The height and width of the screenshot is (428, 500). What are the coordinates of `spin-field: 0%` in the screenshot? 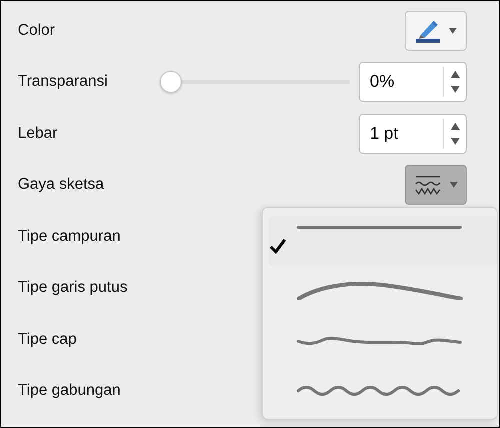 It's located at (413, 82).